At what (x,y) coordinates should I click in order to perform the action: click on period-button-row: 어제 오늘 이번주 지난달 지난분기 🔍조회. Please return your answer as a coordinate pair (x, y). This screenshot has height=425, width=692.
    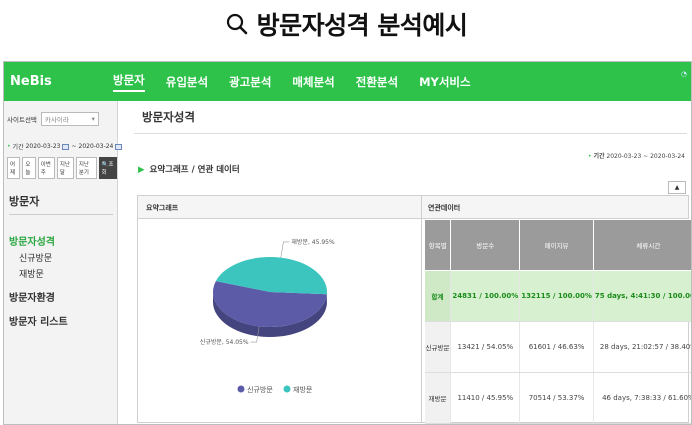
    Looking at the image, I should click on (62, 168).